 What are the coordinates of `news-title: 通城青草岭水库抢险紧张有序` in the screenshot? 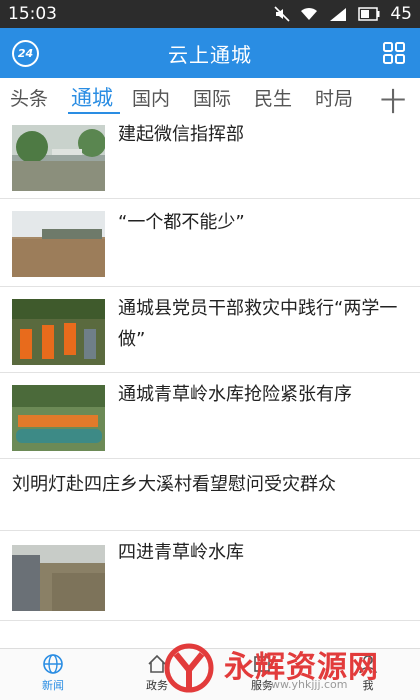 It's located at (235, 394).